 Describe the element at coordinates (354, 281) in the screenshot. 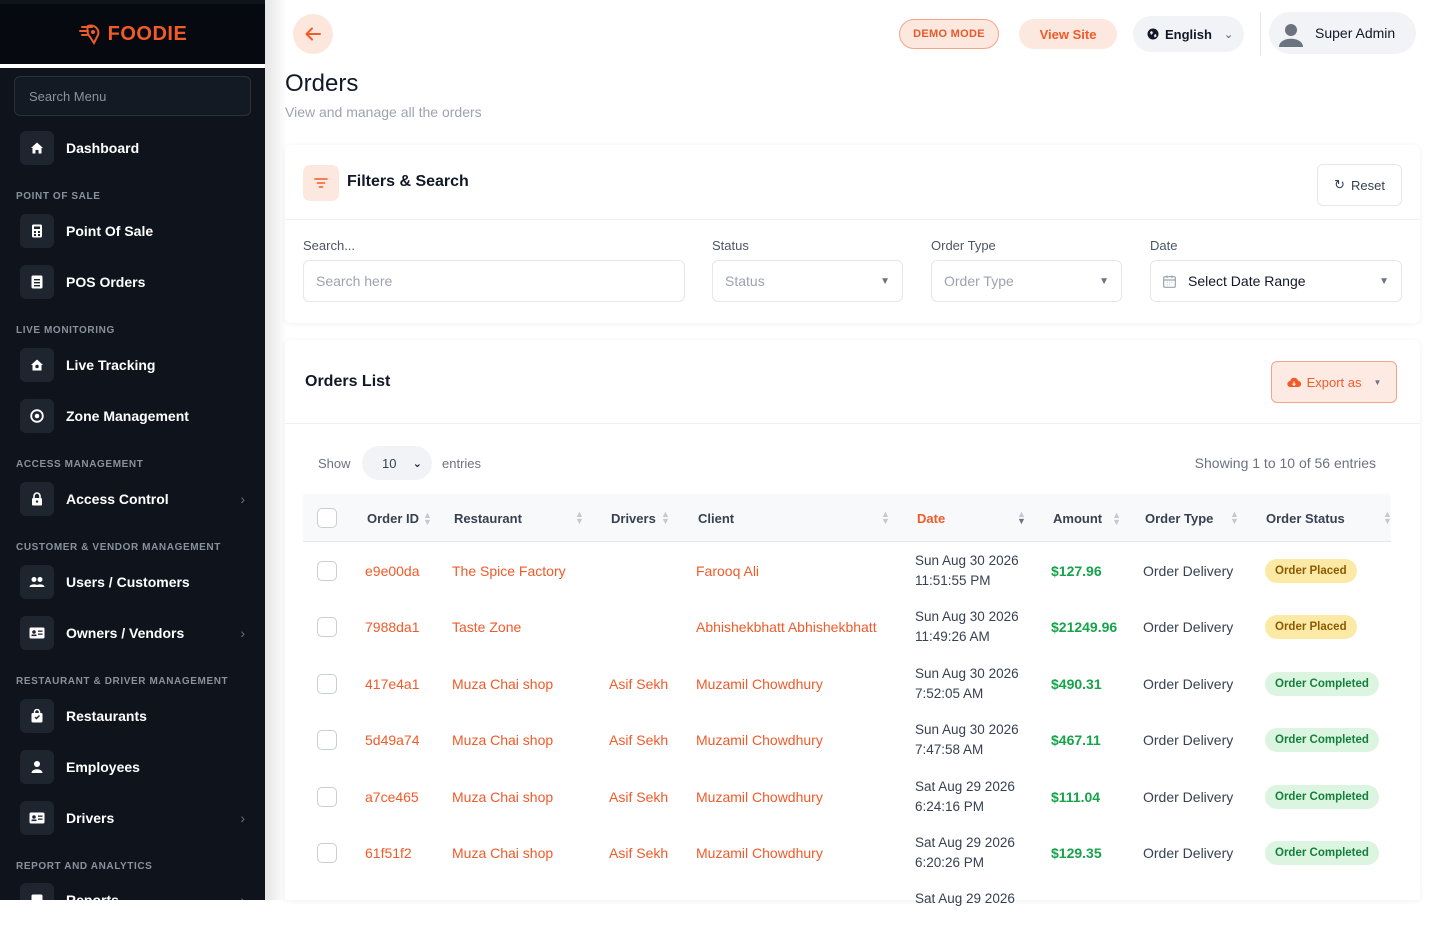

I see `search-placeholder: Search here` at that location.